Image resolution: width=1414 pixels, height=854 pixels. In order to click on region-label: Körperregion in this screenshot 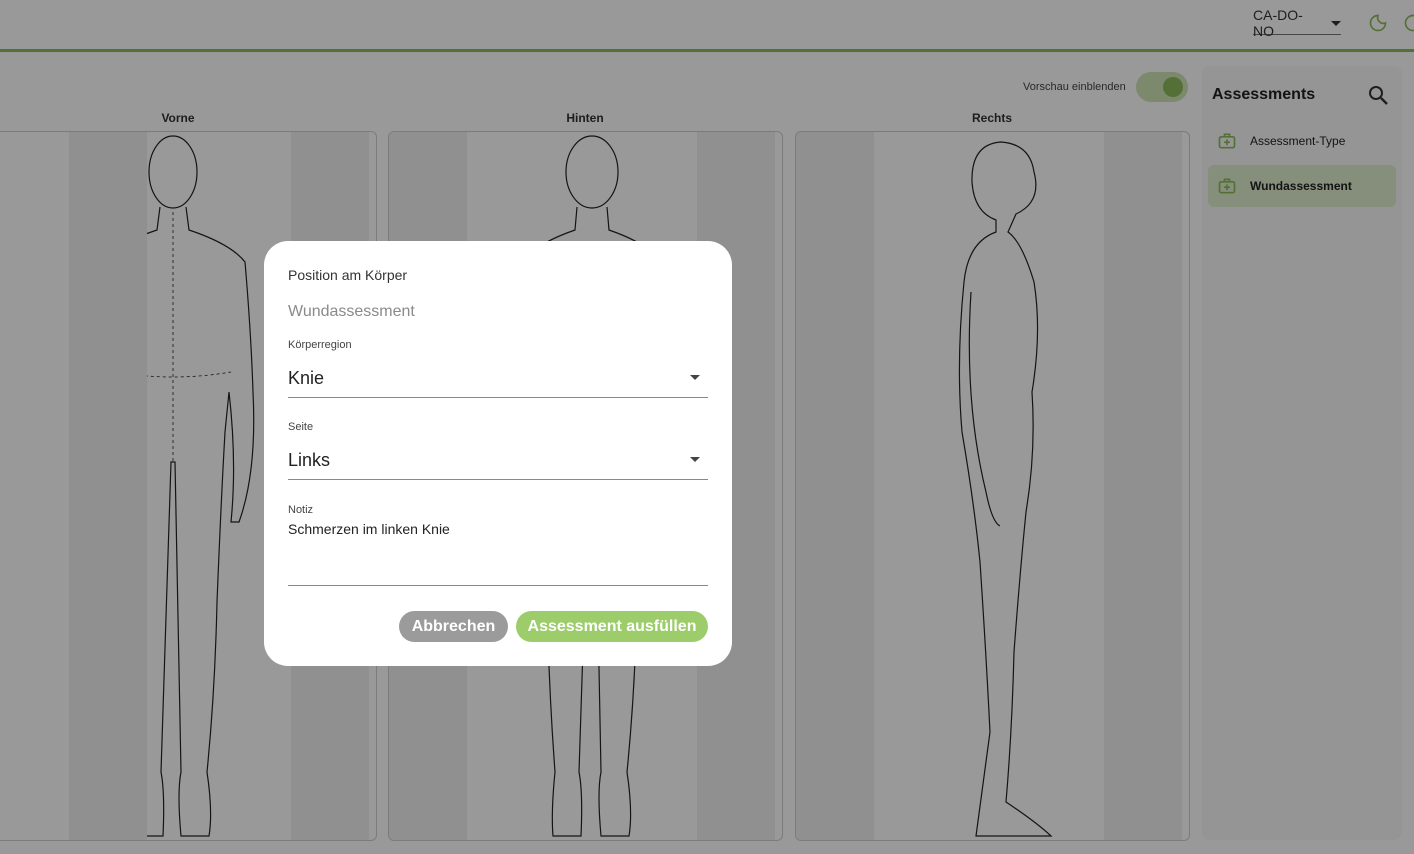, I will do `click(320, 345)`.